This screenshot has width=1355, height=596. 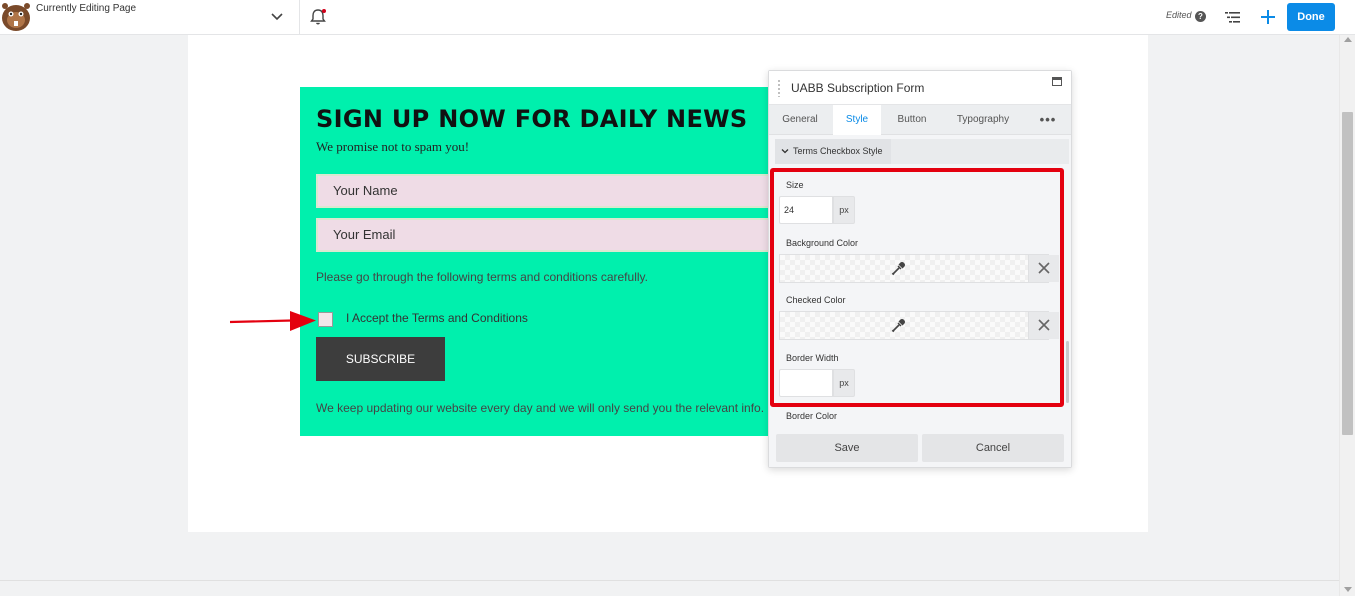 What do you see at coordinates (1179, 15) in the screenshot?
I see `edited-status: Edited` at bounding box center [1179, 15].